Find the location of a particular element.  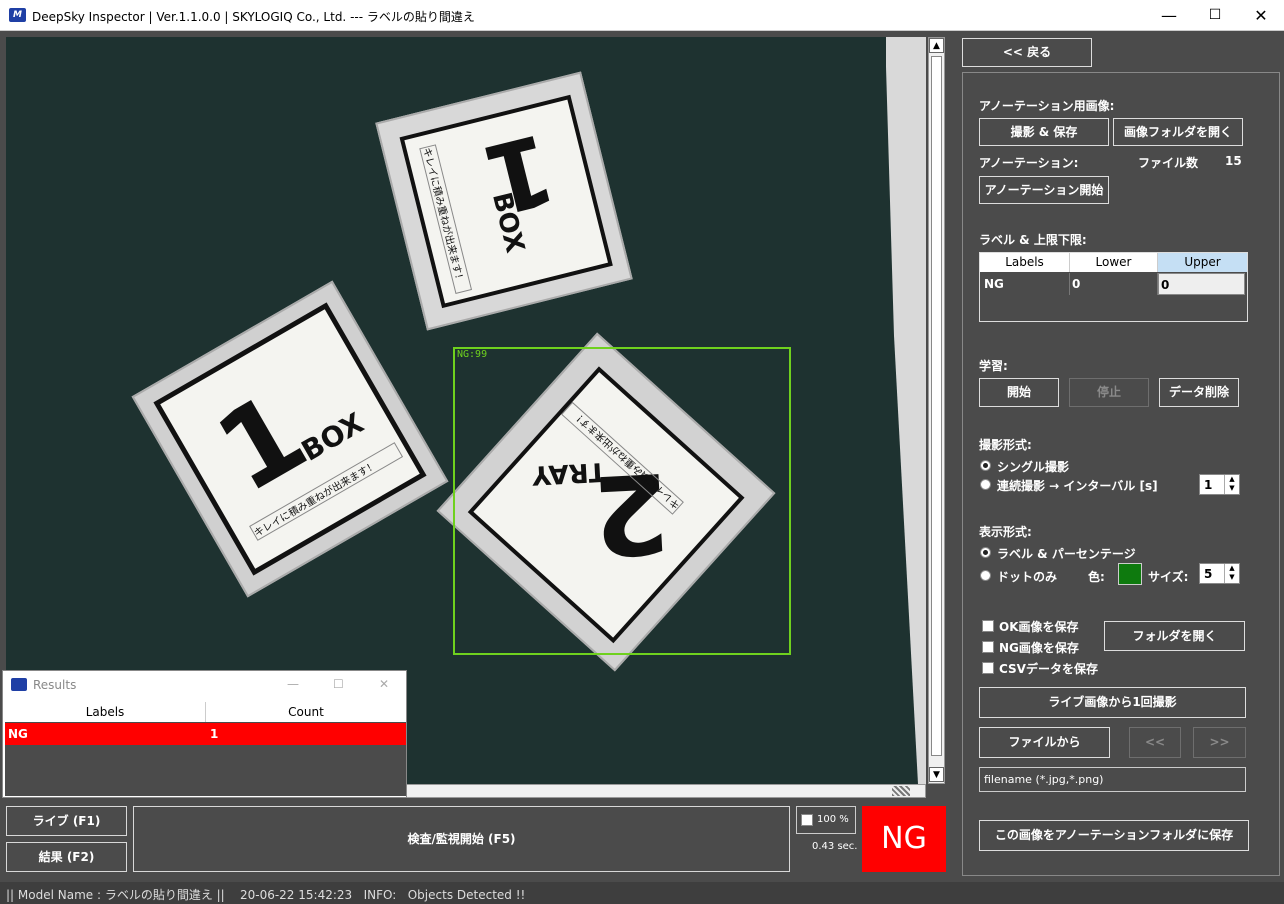

process-time: 0.43 sec. is located at coordinates (835, 846).